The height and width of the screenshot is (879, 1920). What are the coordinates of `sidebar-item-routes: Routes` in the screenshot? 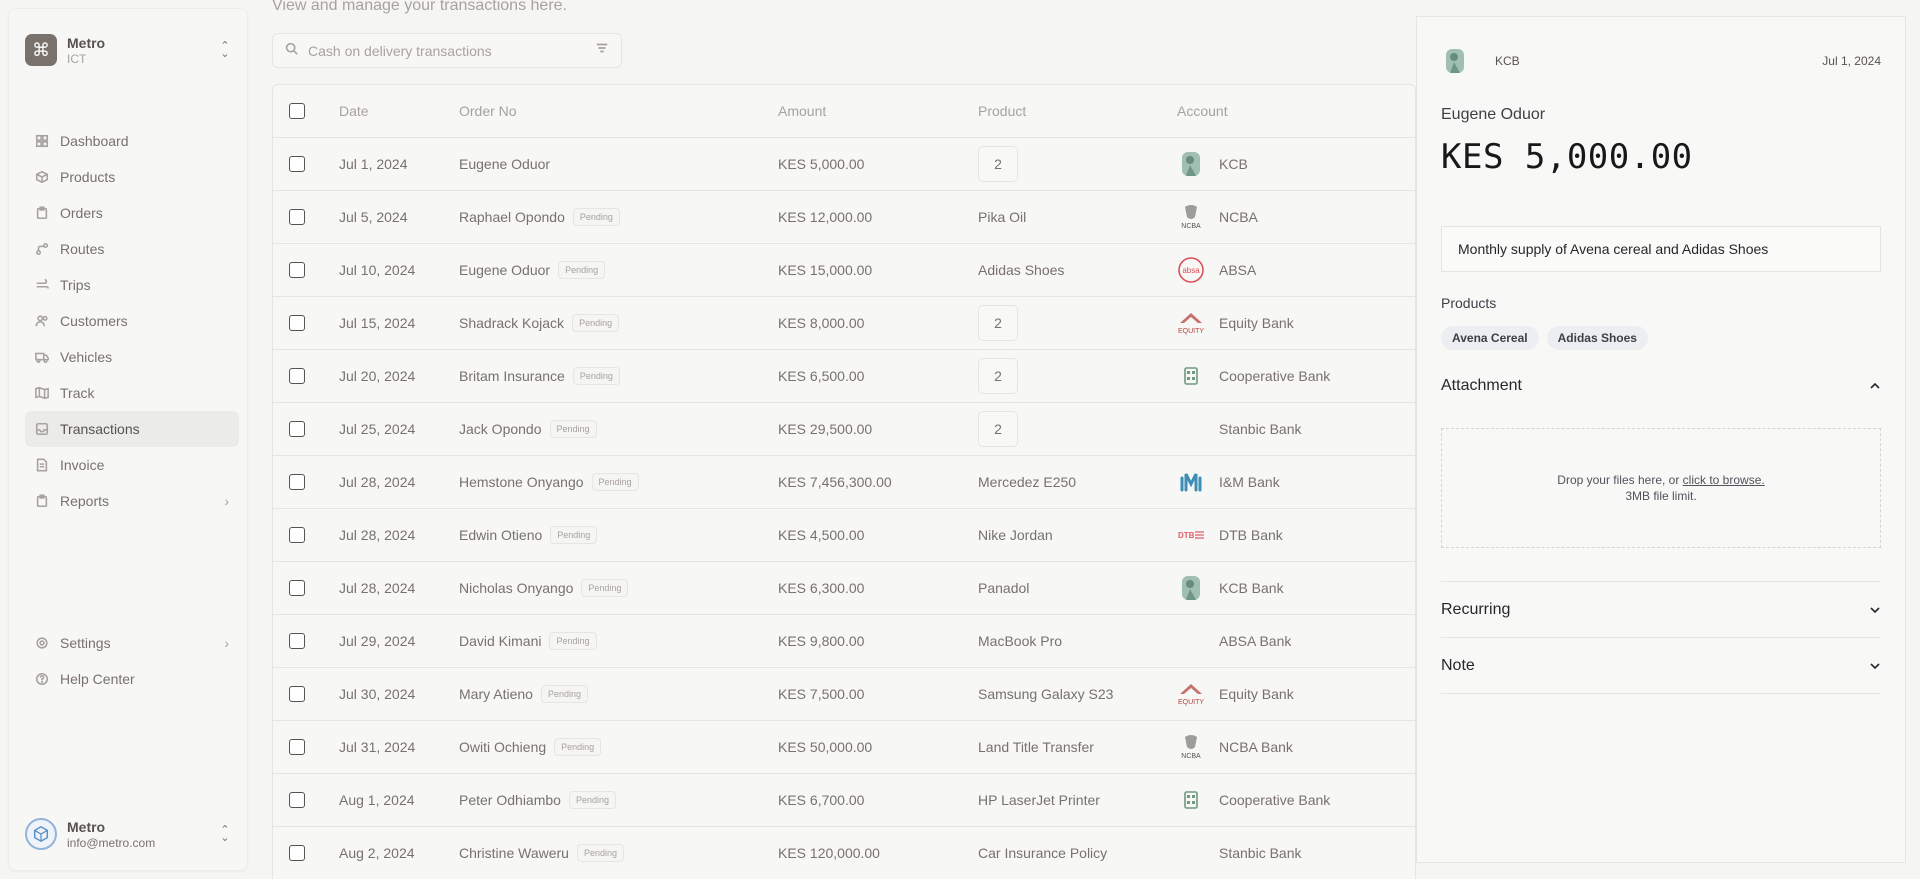 It's located at (132, 249).